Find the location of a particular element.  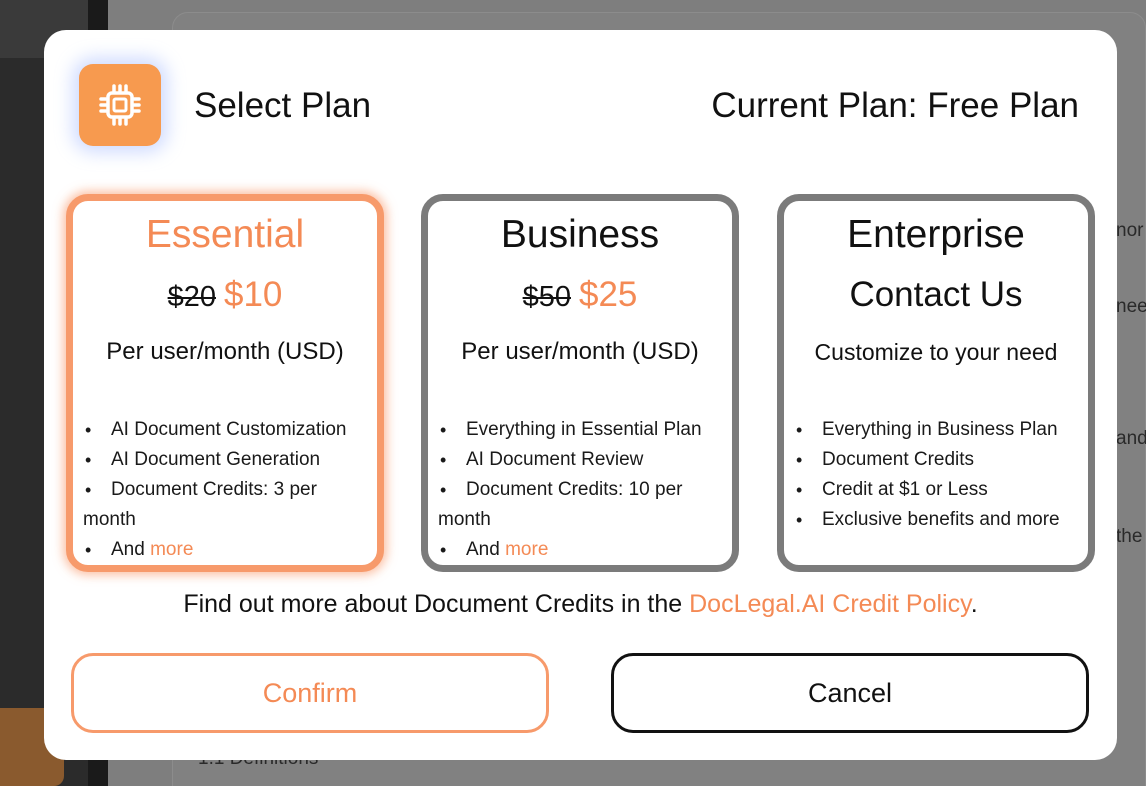

cancel-button: Cancel is located at coordinates (850, 693).